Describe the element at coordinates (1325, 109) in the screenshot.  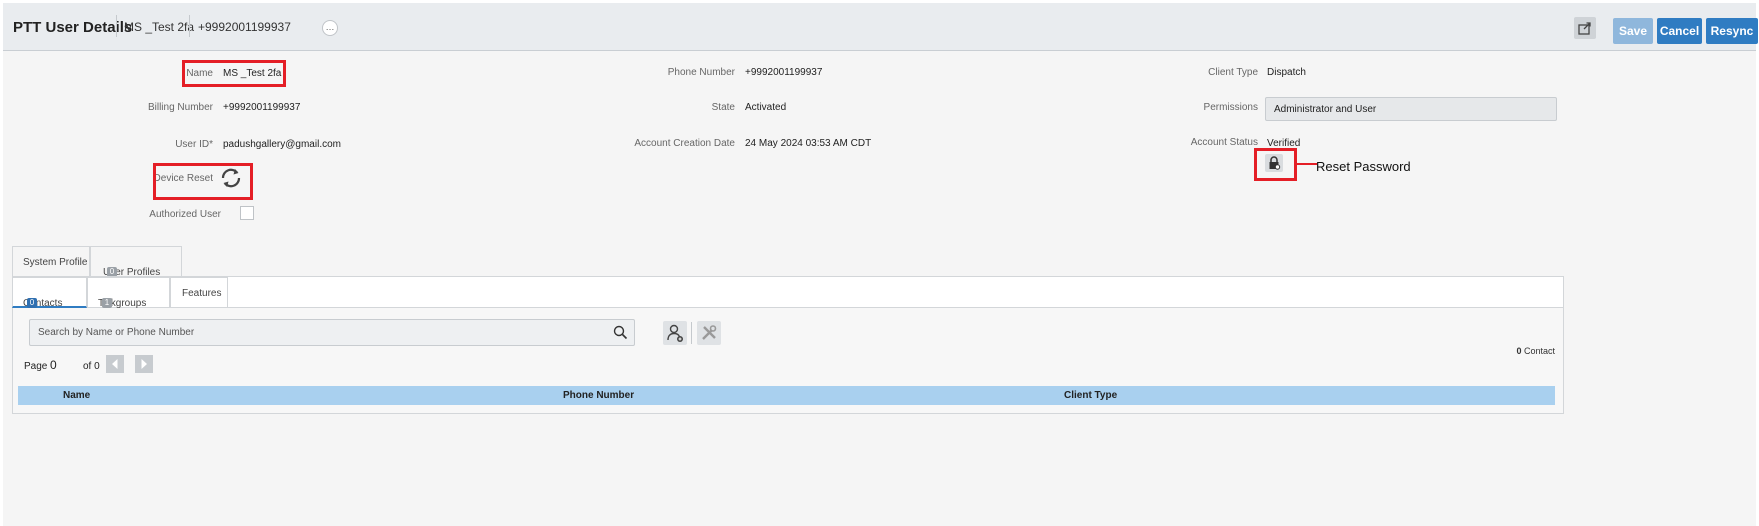
I see `permissions-value: Administrator and User` at that location.